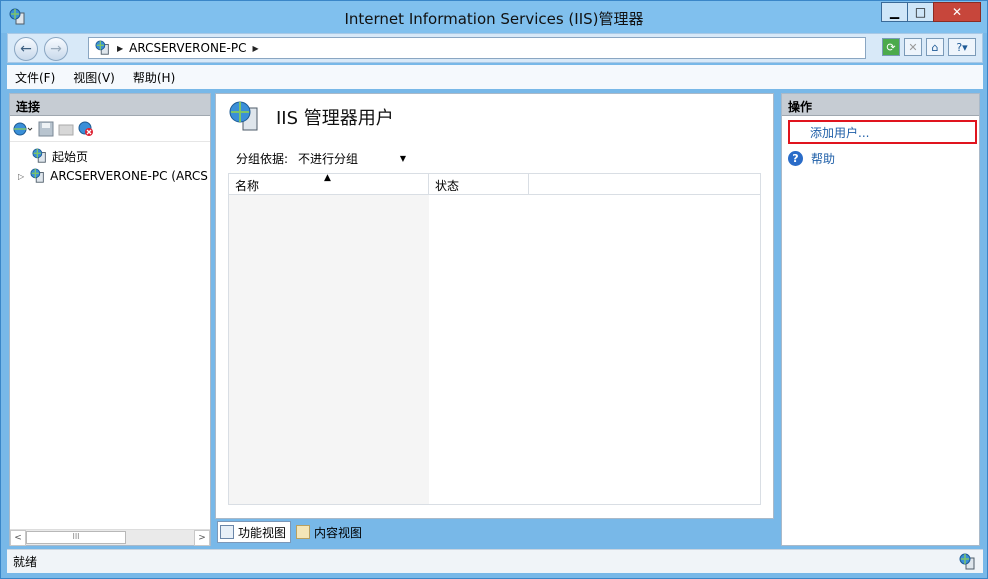 This screenshot has width=988, height=579. I want to click on breadcrumb-server: ARCSERVERONE-PC, so click(187, 48).